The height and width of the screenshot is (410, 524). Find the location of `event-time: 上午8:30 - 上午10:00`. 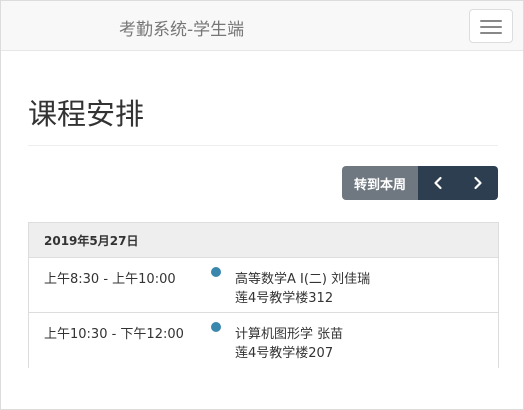

event-time: 上午8:30 - 上午10:00 is located at coordinates (110, 279).